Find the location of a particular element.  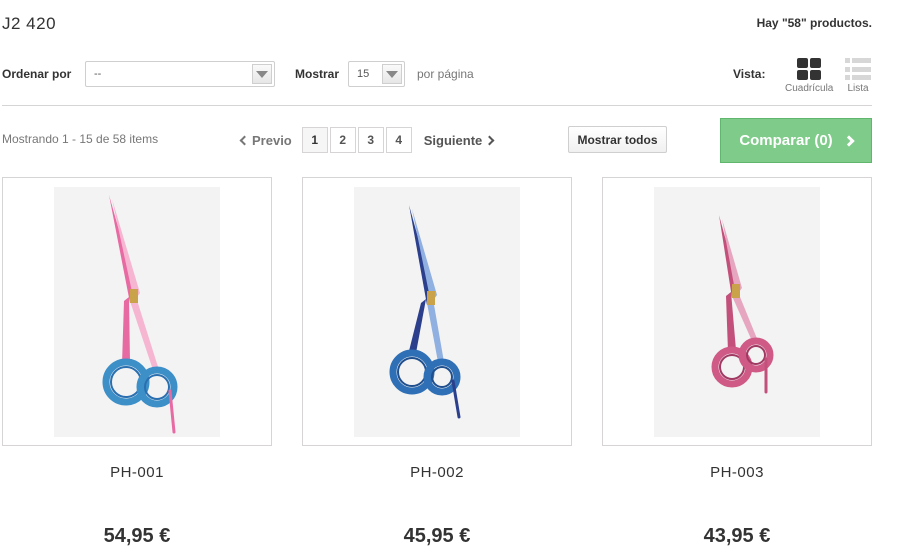

divider is located at coordinates (437, 105).